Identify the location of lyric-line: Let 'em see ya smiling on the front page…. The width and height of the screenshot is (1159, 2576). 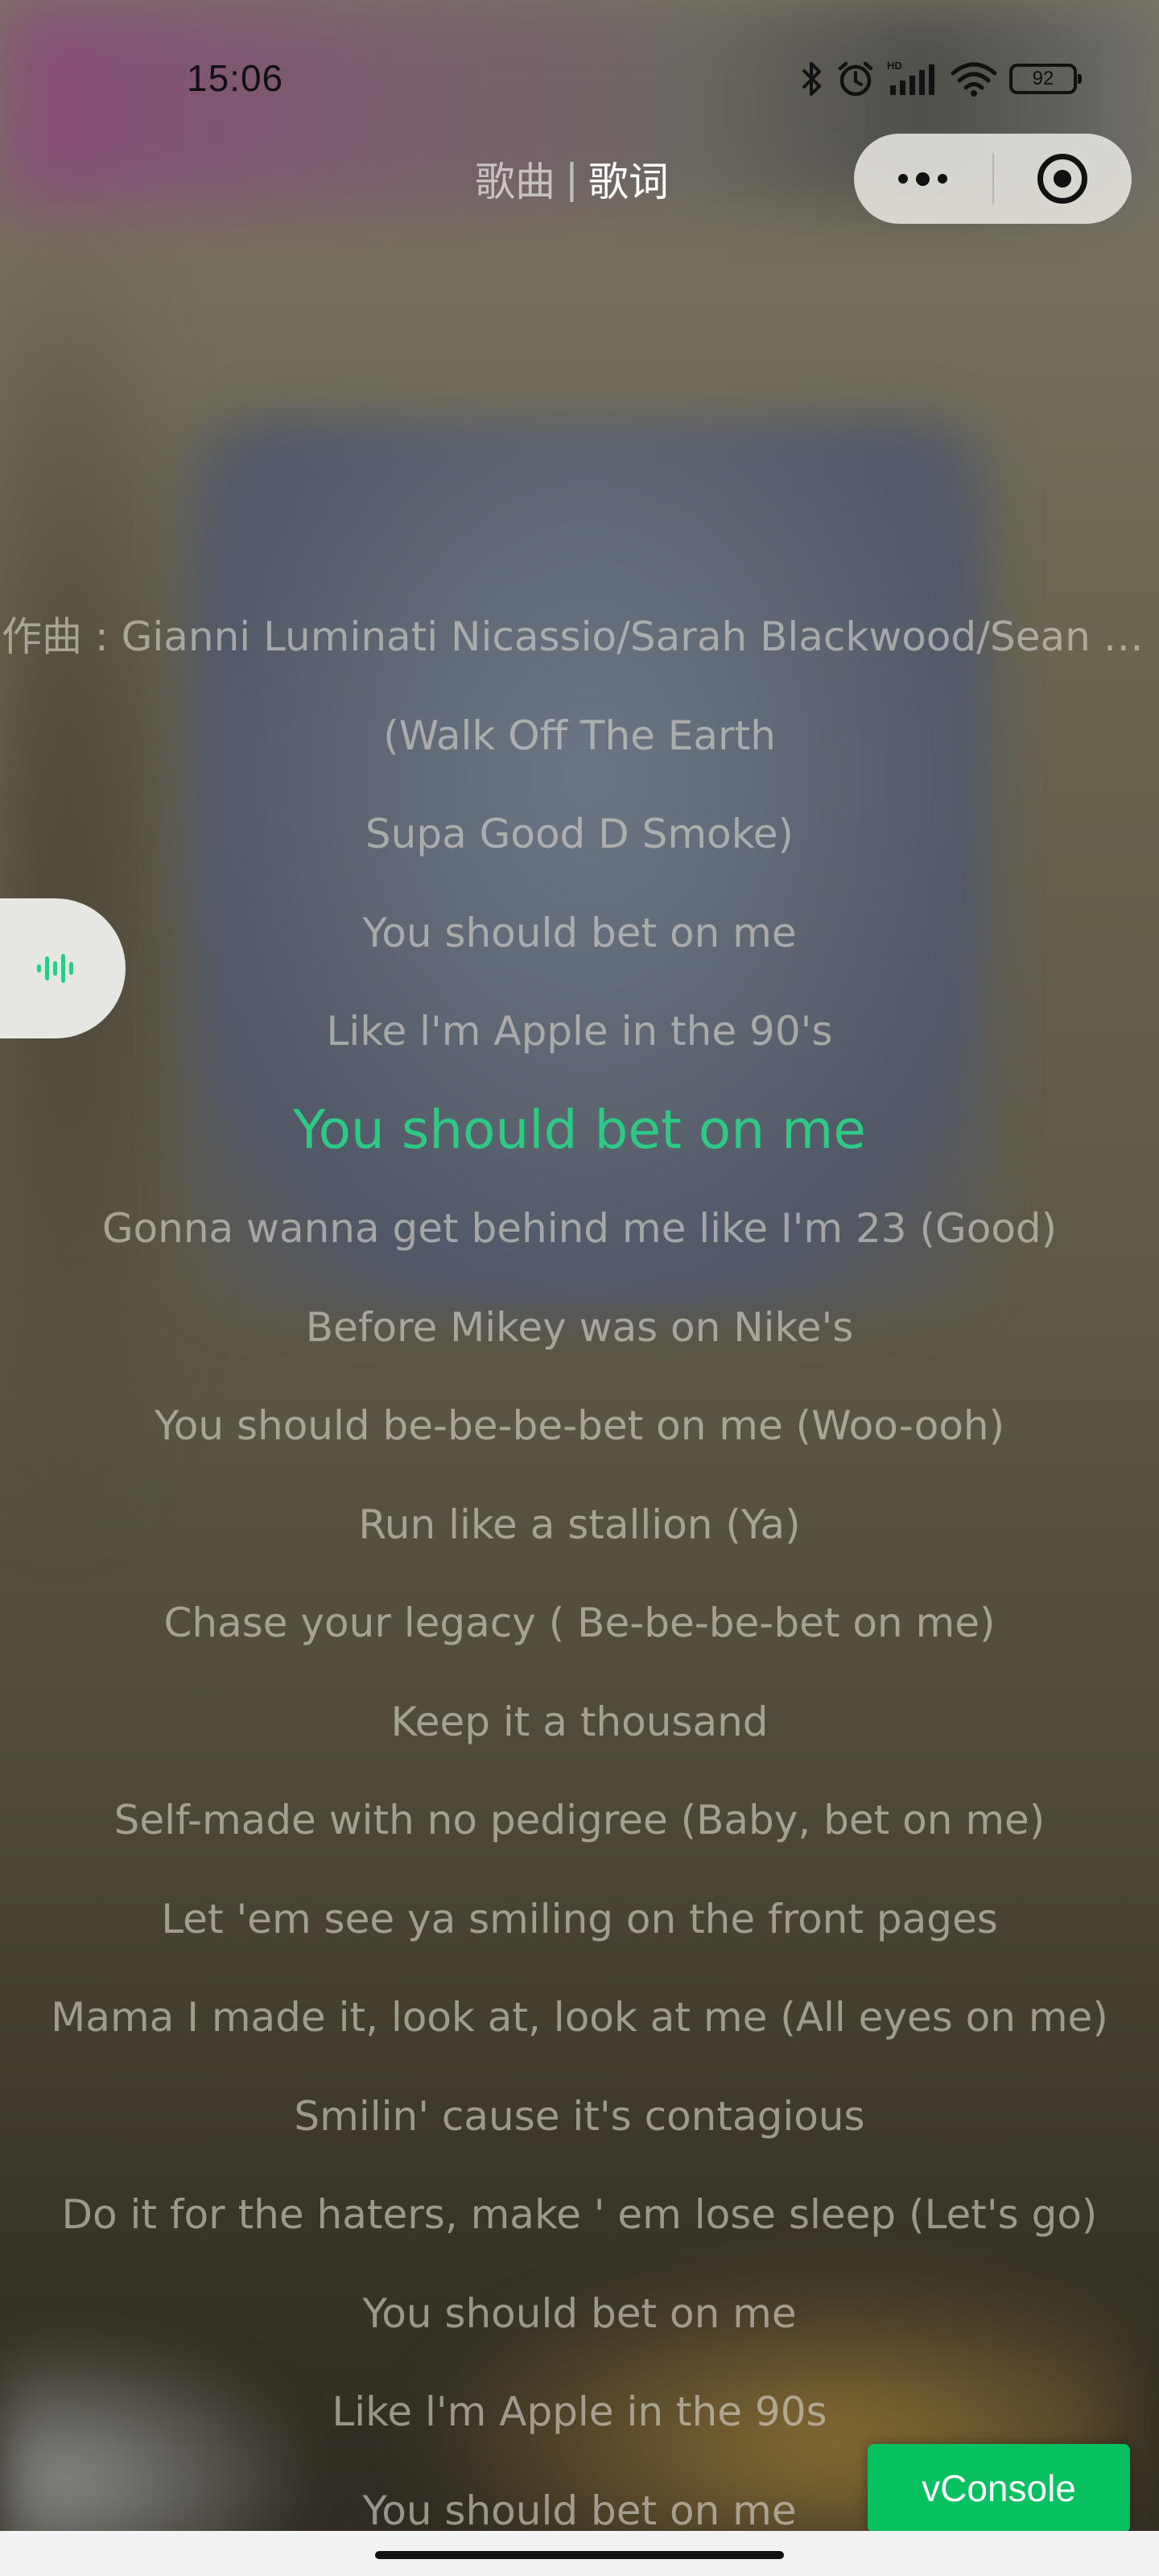
(579, 1919).